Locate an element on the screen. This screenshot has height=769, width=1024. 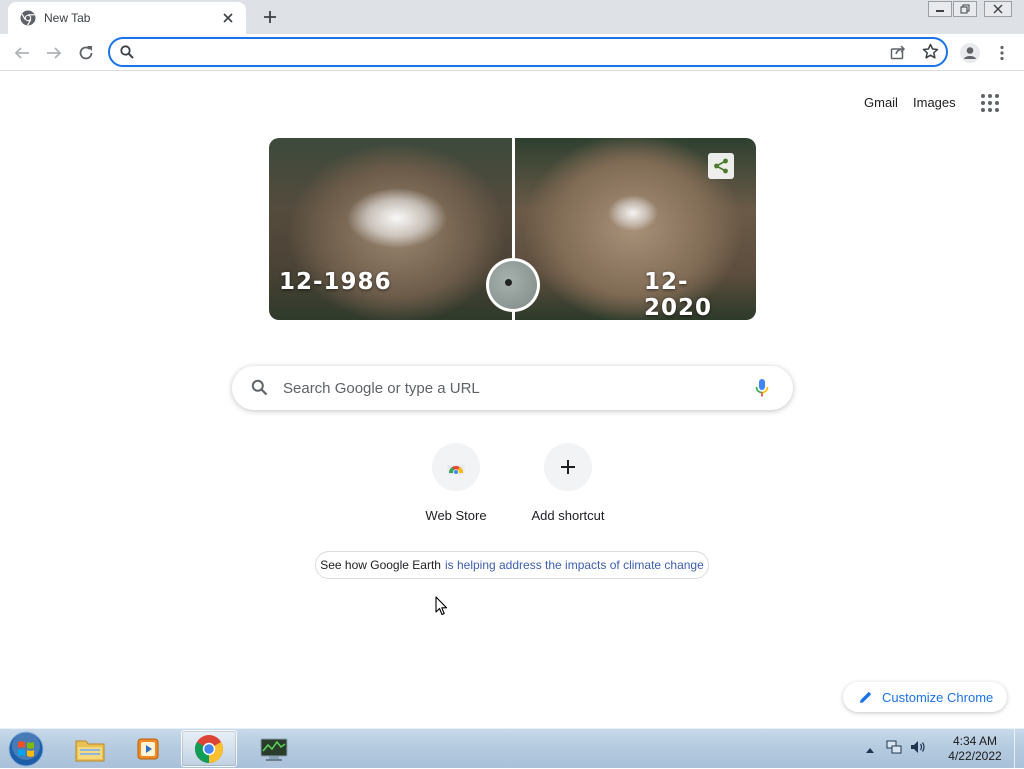
taskbar-media-player is located at coordinates (149, 748).